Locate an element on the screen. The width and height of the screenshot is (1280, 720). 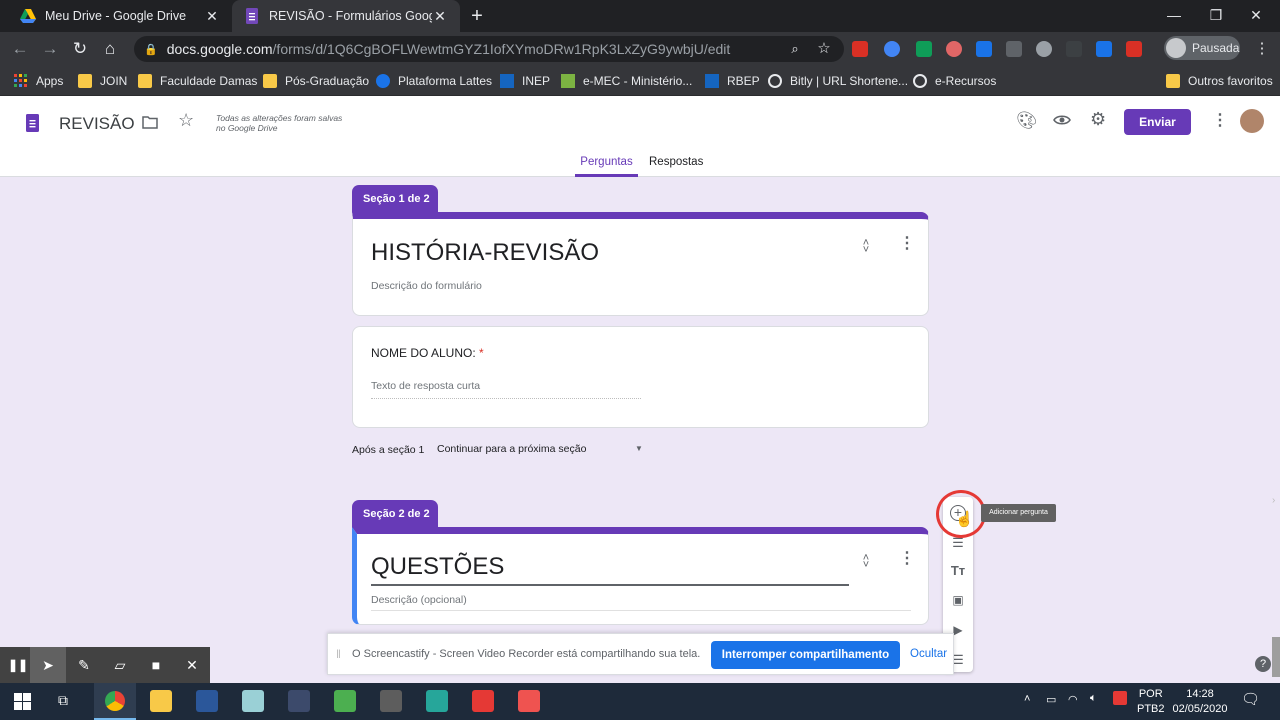
close-controls-icon: ✕ is located at coordinates (192, 665).